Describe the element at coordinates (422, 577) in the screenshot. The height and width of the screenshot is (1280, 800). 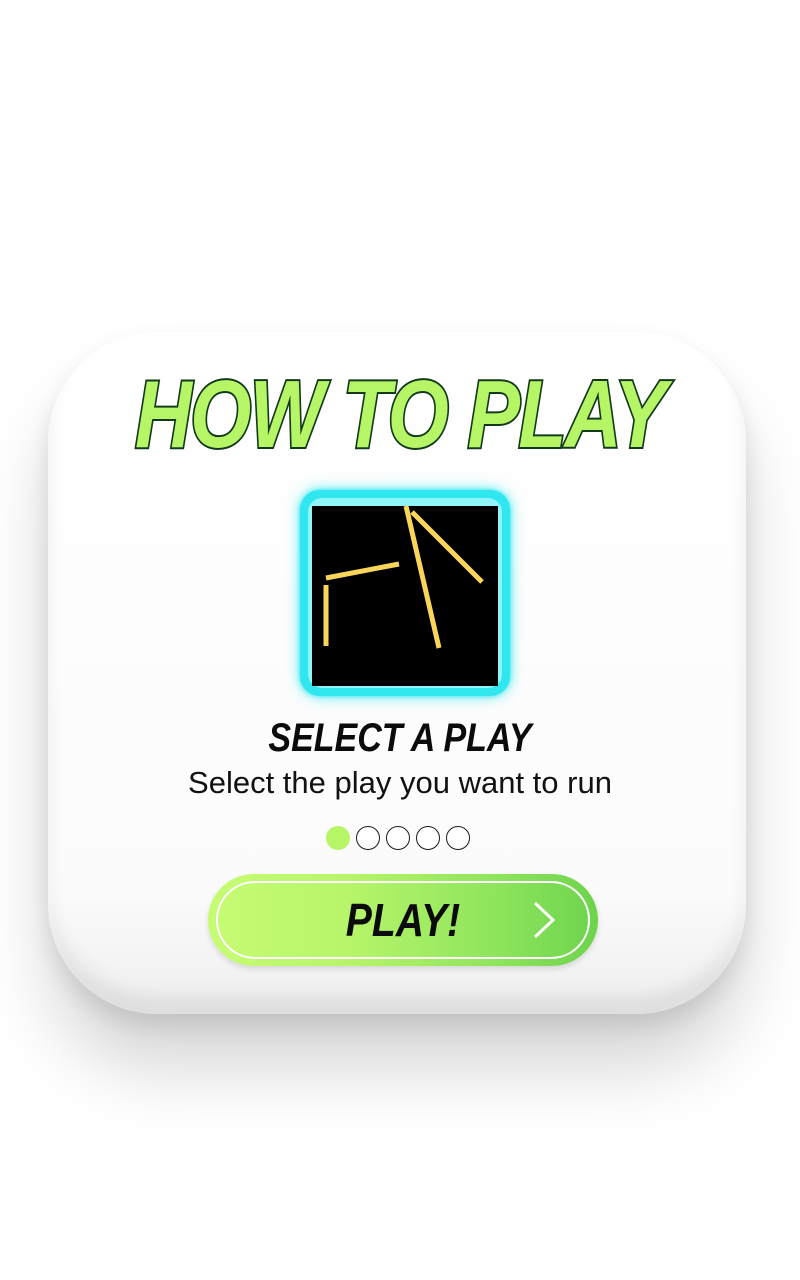
I see `route-line-long` at that location.